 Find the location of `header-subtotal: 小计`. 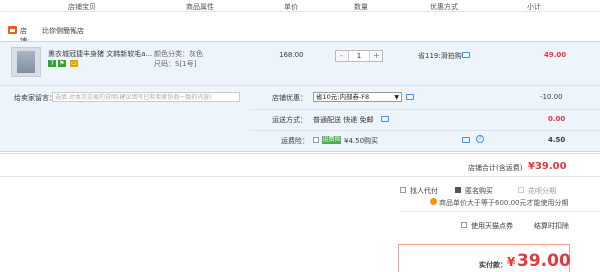

header-subtotal: 小计 is located at coordinates (534, 7).